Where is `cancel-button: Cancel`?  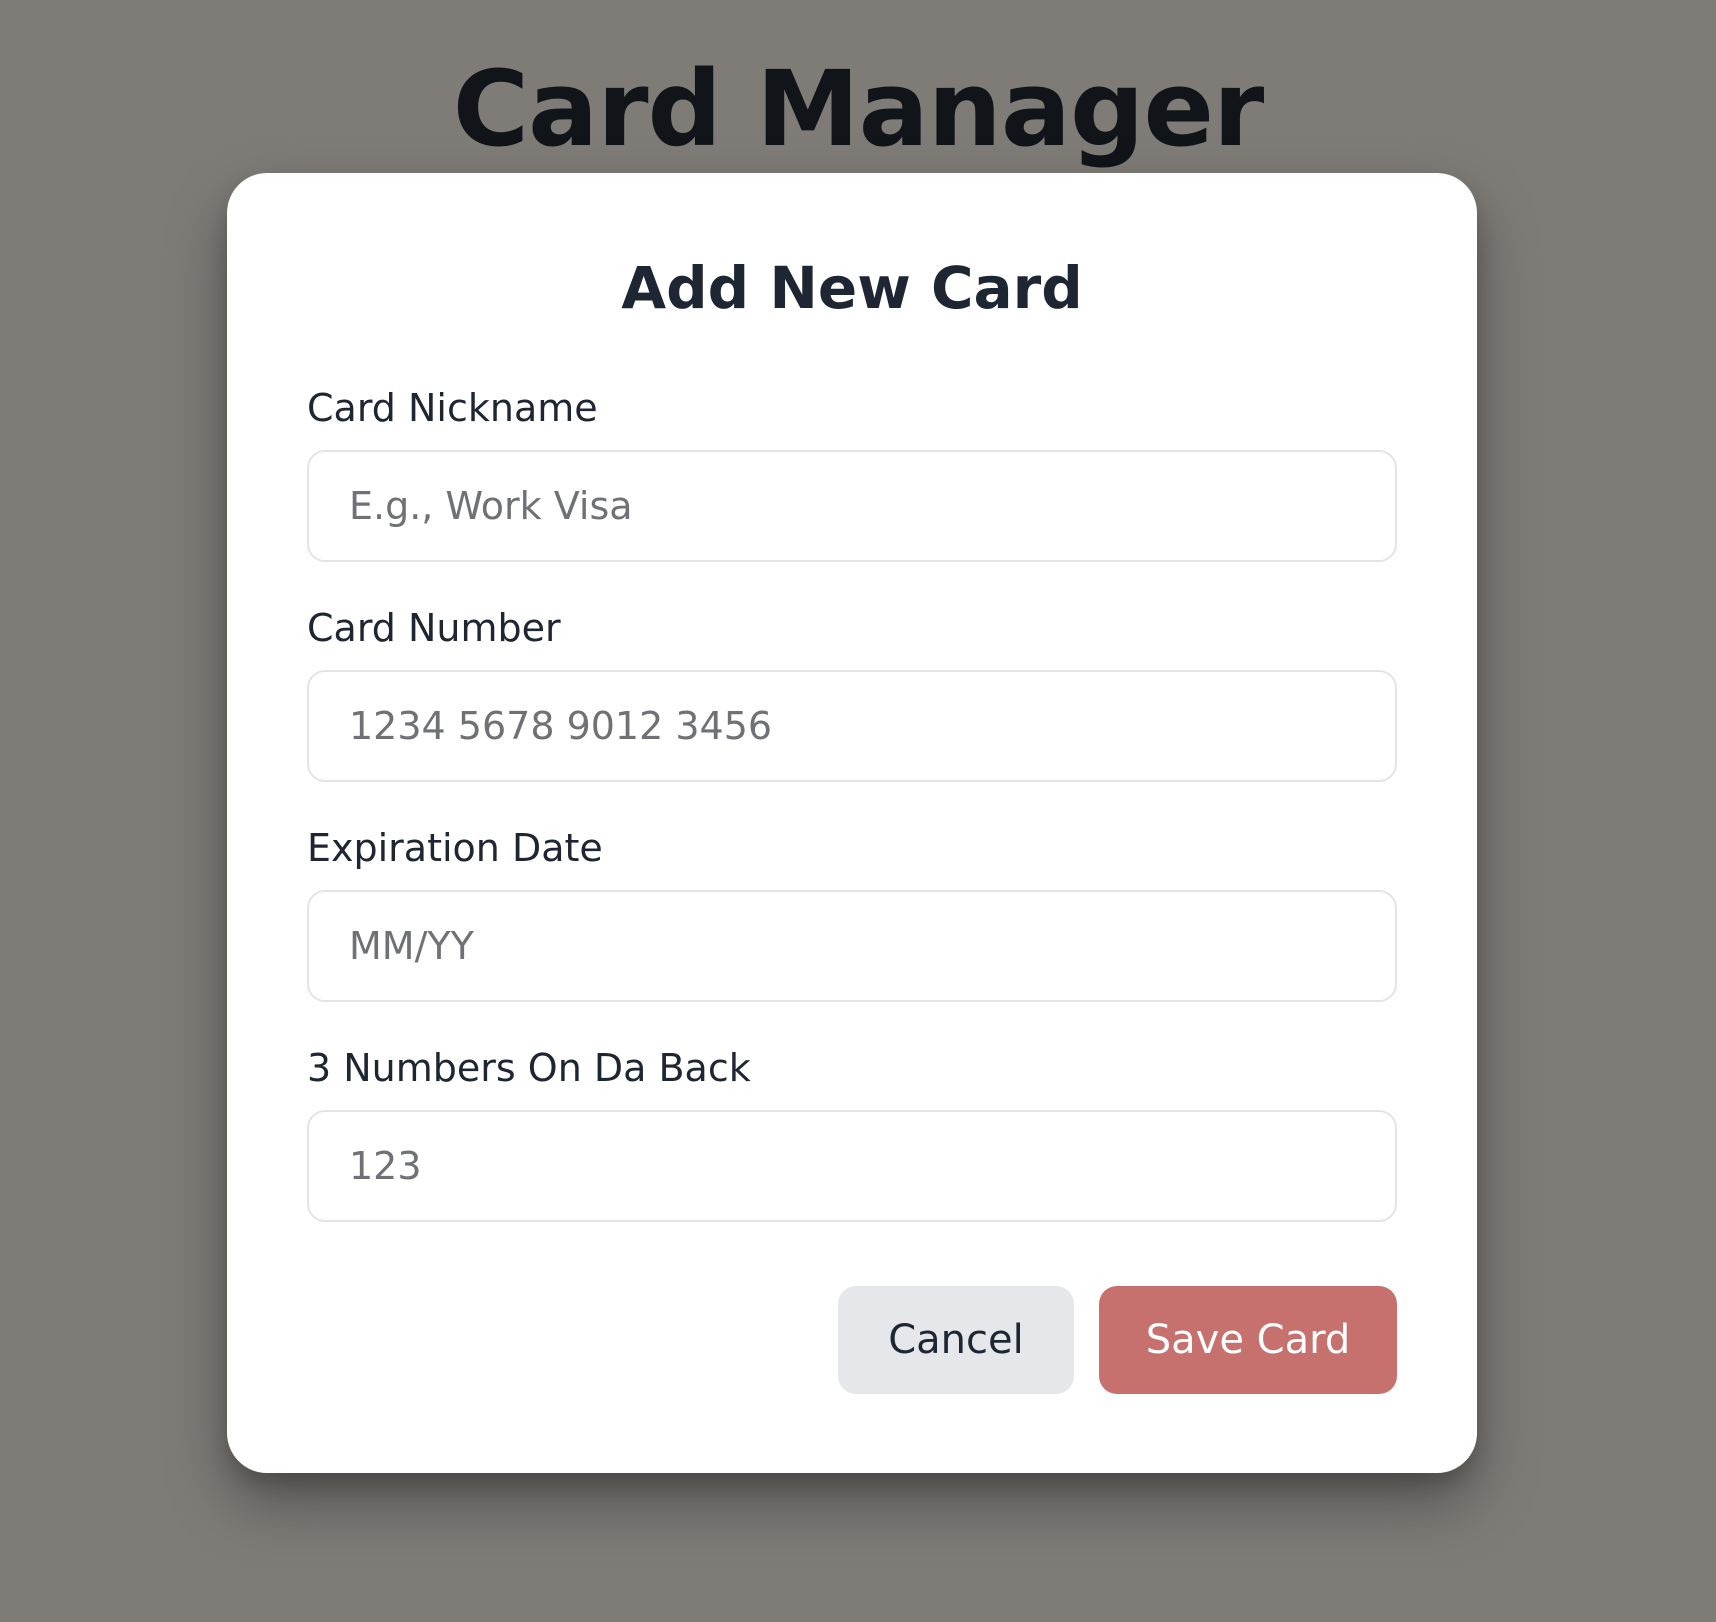
cancel-button: Cancel is located at coordinates (956, 1340).